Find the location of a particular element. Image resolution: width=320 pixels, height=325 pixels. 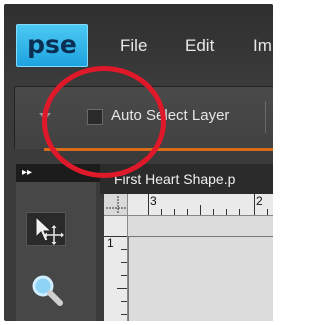

magnifier-icon is located at coordinates (47, 290).